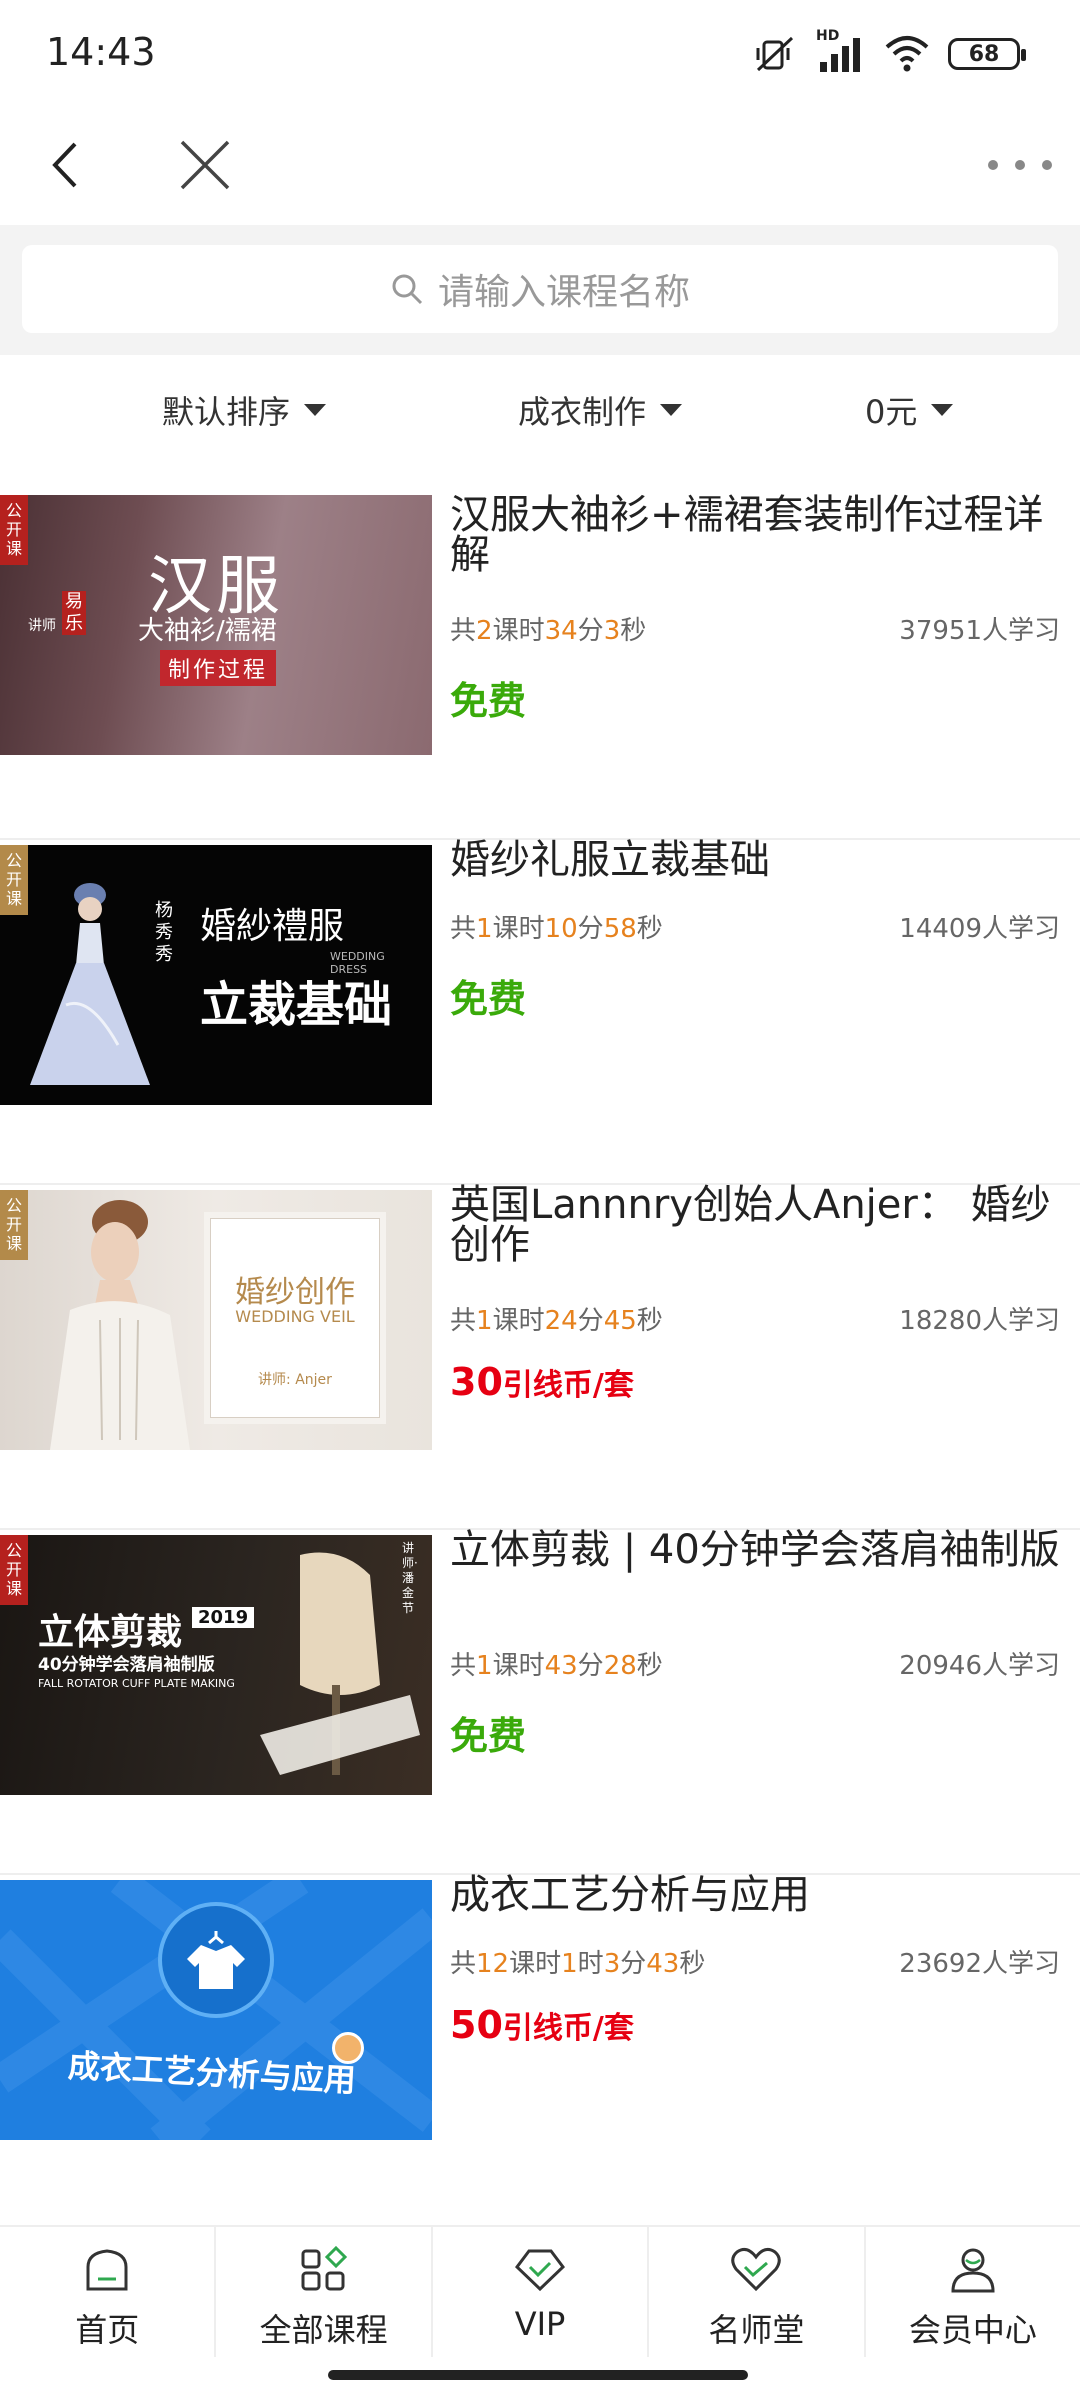  Describe the element at coordinates (348, 2048) in the screenshot. I see `mascot-icon` at that location.